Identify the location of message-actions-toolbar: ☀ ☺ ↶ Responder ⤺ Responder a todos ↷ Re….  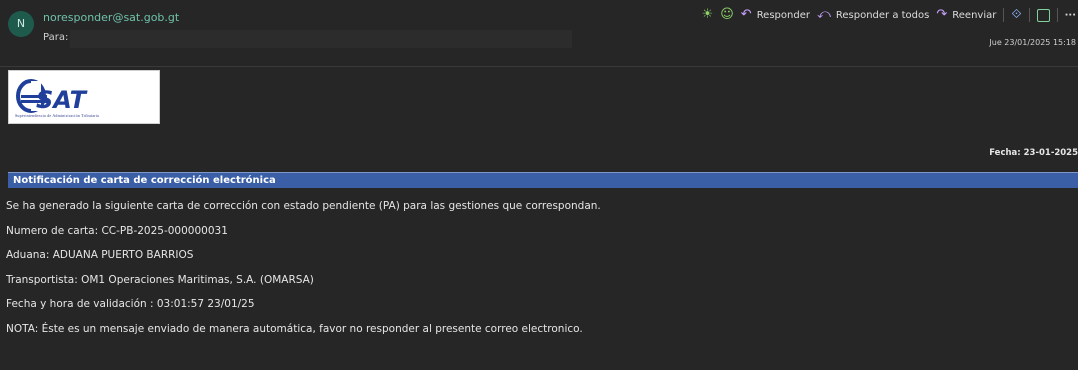
(890, 15).